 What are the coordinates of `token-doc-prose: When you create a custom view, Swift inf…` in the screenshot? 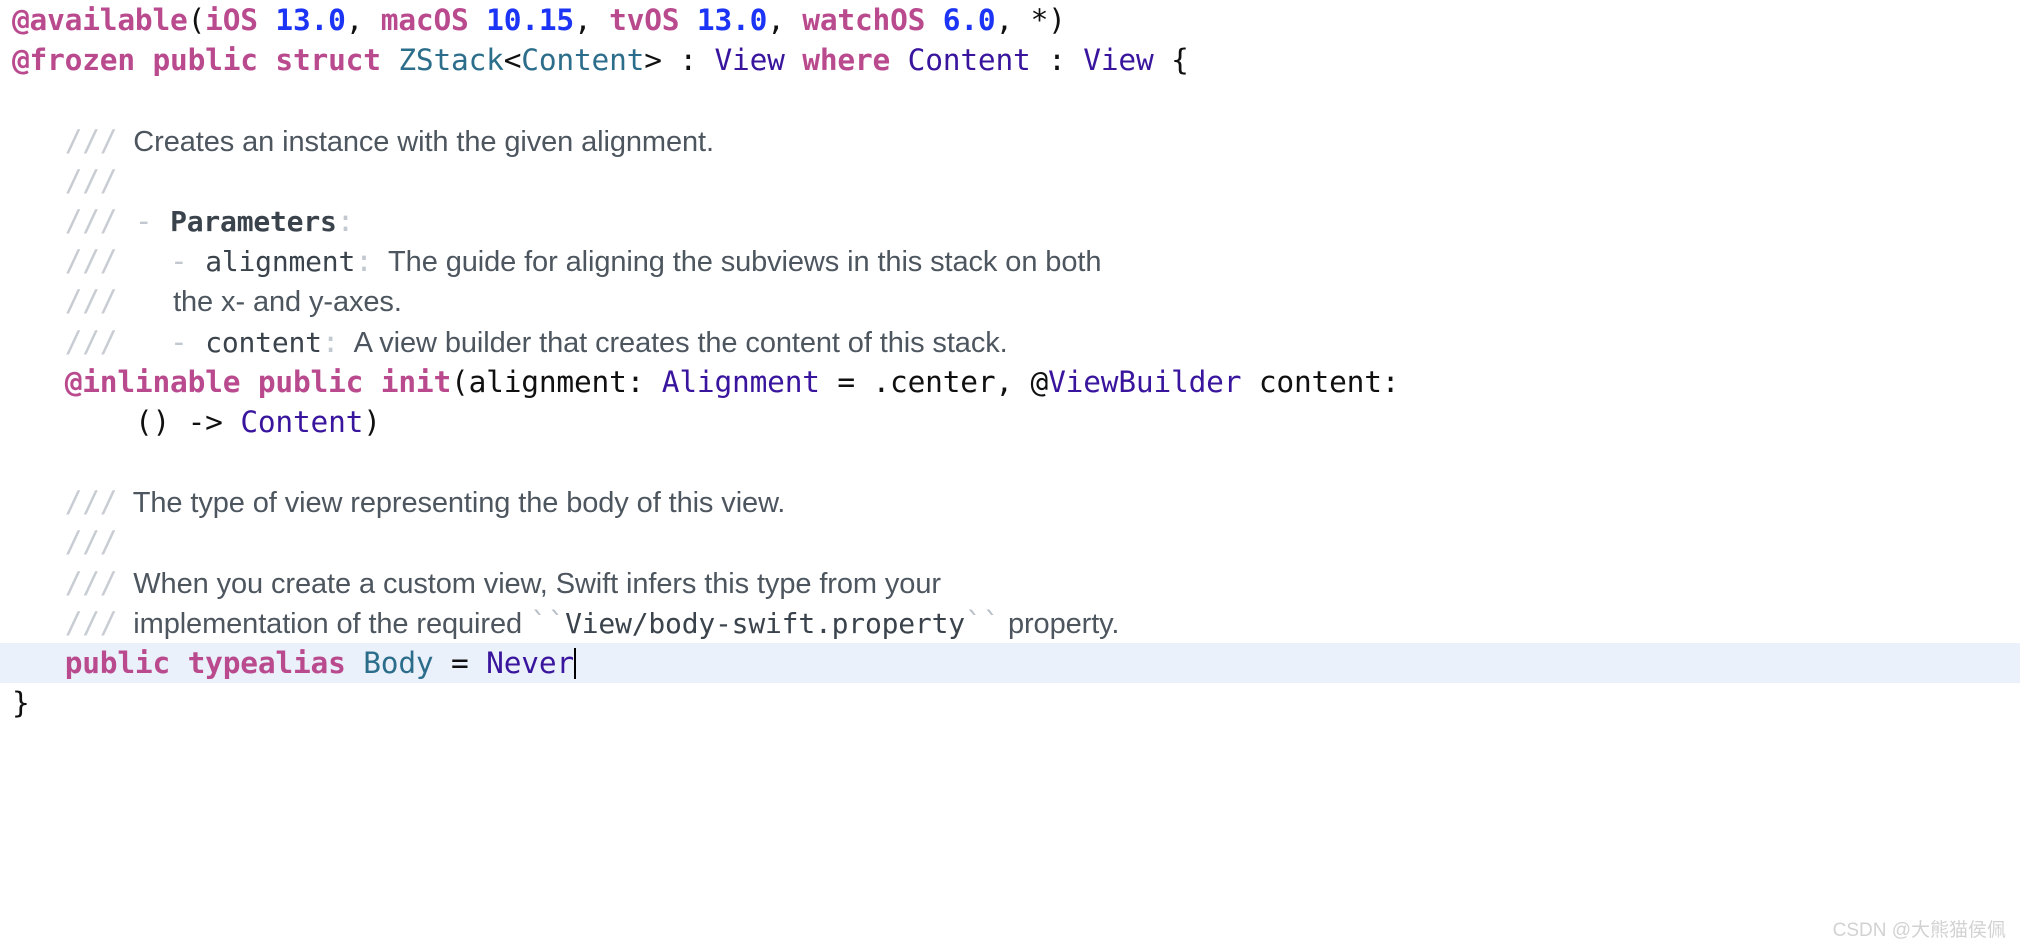 It's located at (529, 583).